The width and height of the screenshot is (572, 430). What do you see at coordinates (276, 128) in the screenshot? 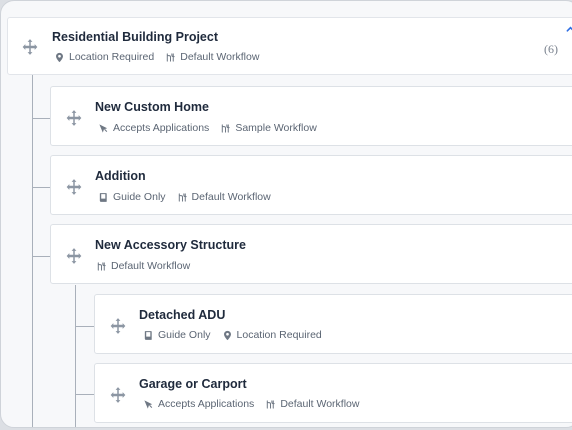
I see `tag-label: Sample Workflow` at bounding box center [276, 128].